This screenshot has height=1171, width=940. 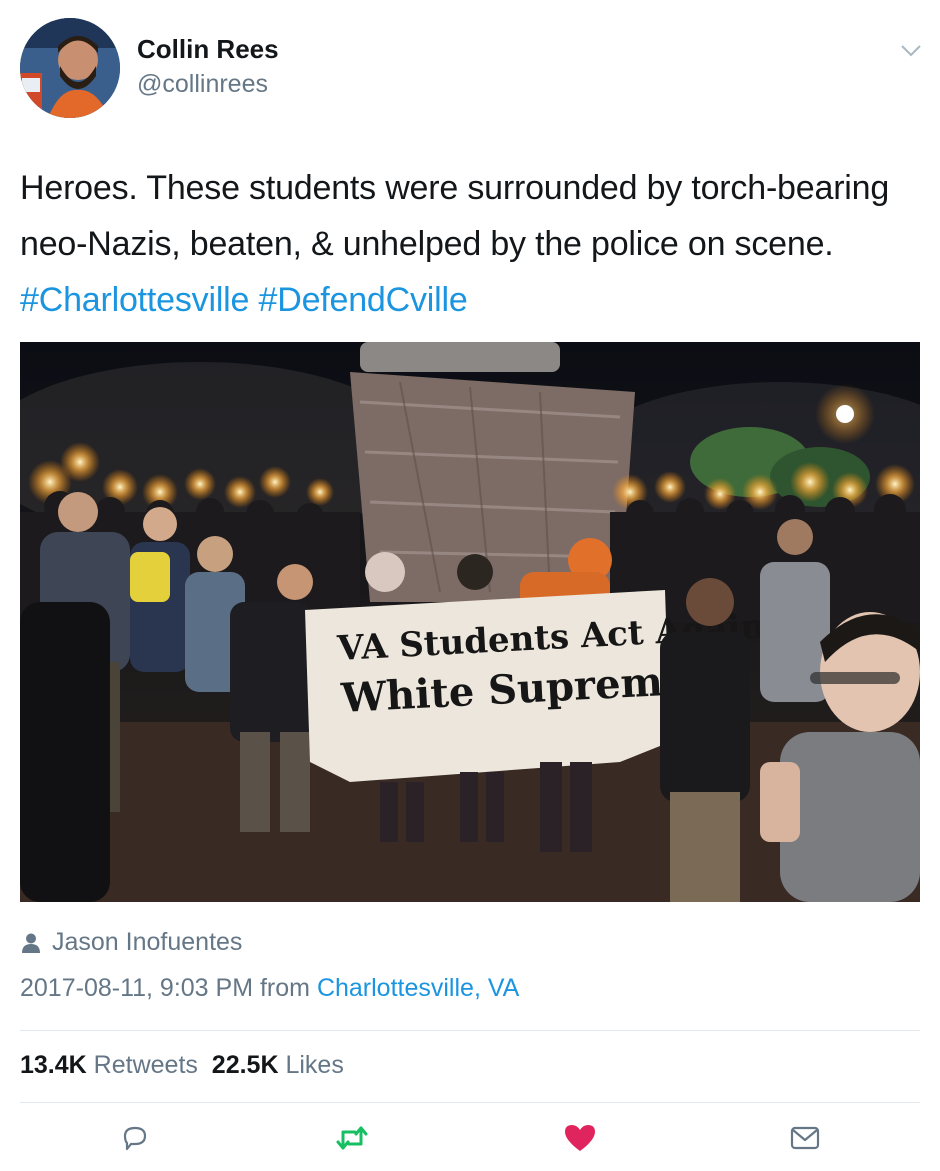 What do you see at coordinates (314, 1065) in the screenshot?
I see `likes-label: Likes` at bounding box center [314, 1065].